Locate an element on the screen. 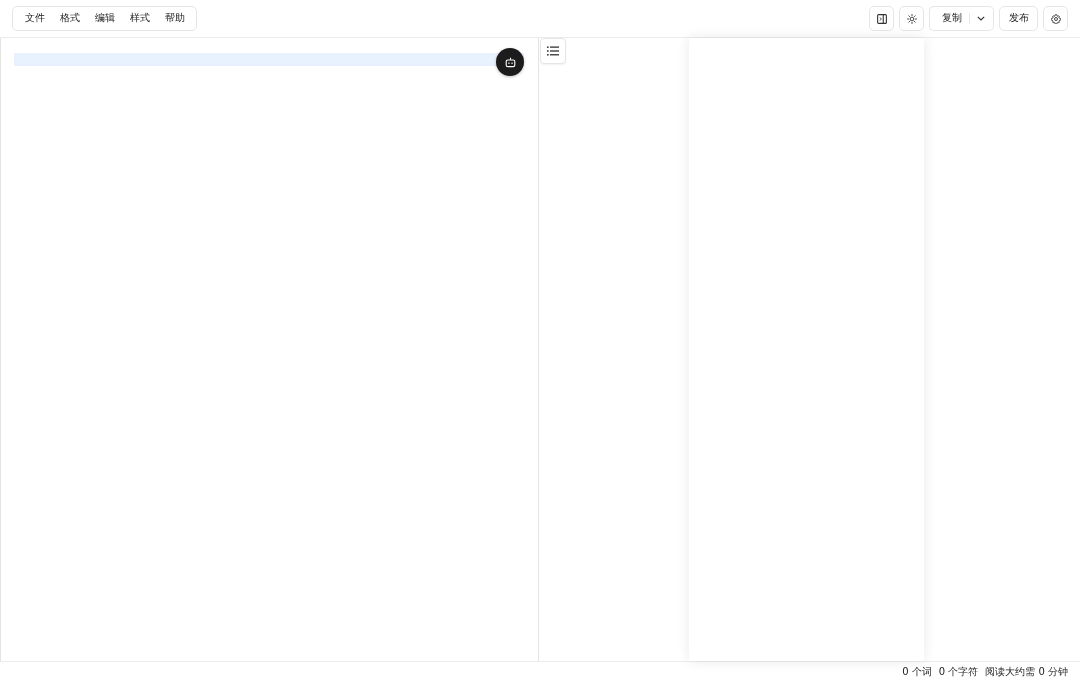 This screenshot has height=682, width=1080. status-text: 阅读大约需 0 分钟 is located at coordinates (1026, 672).